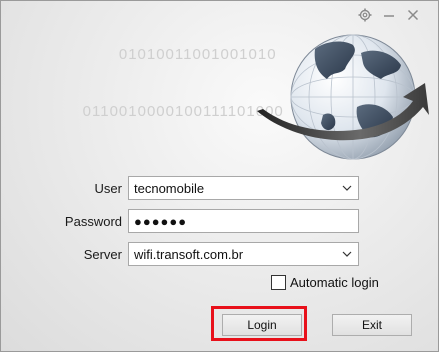  Describe the element at coordinates (334, 282) in the screenshot. I see `automatic-login-label: Automatic login` at that location.